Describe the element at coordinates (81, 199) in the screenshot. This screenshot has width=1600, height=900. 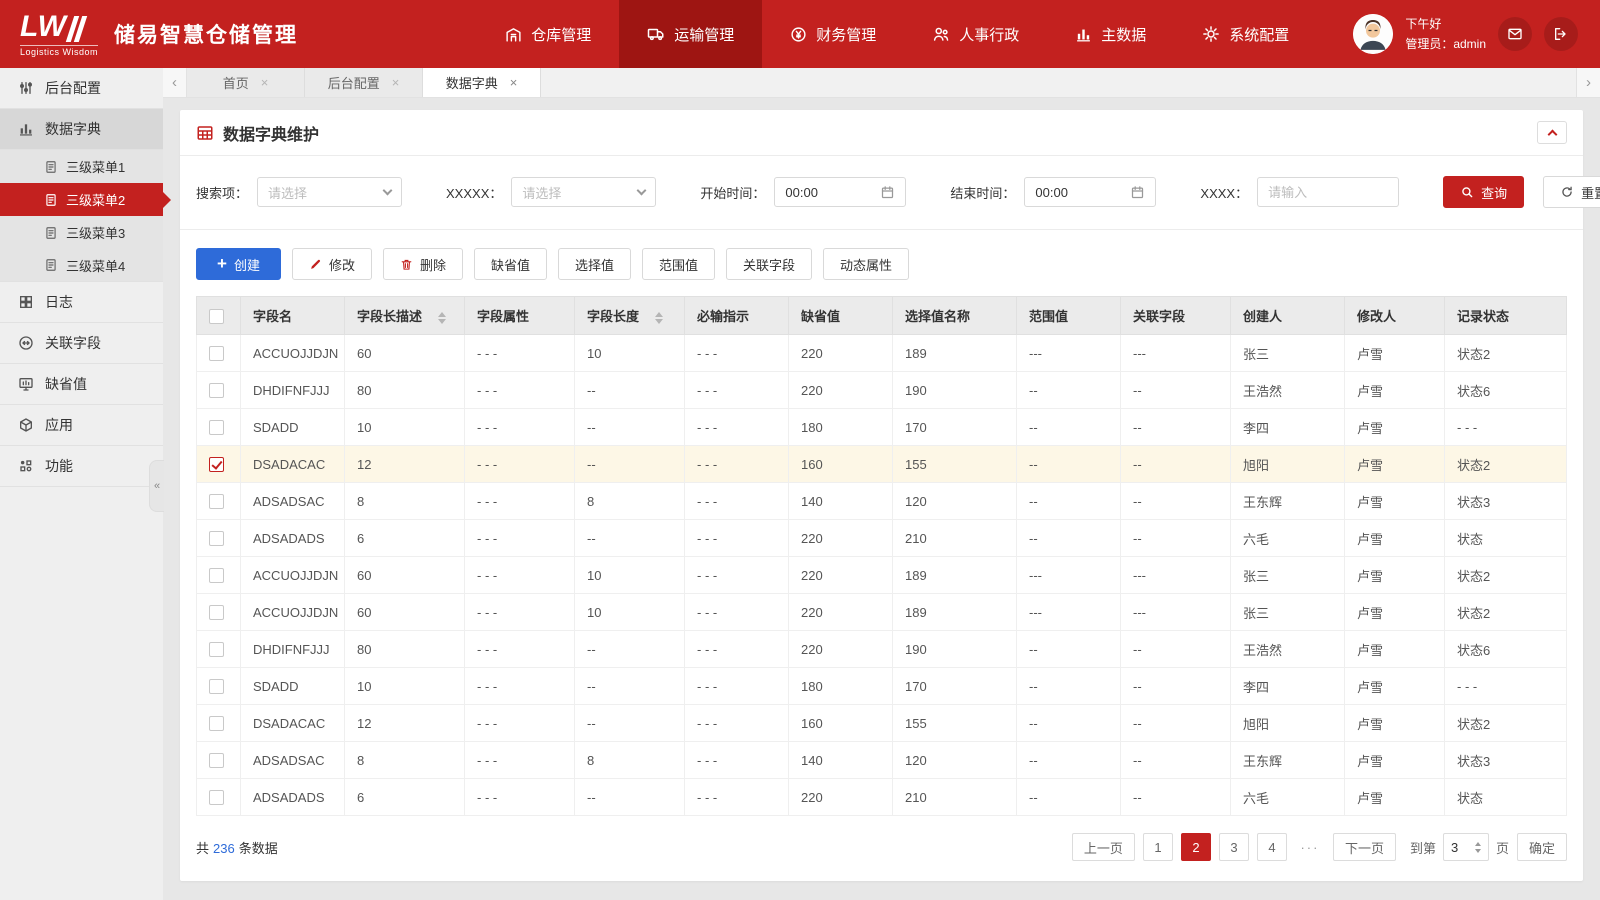
I see `sidebar-item-submenu-2: 三级菜单2` at that location.